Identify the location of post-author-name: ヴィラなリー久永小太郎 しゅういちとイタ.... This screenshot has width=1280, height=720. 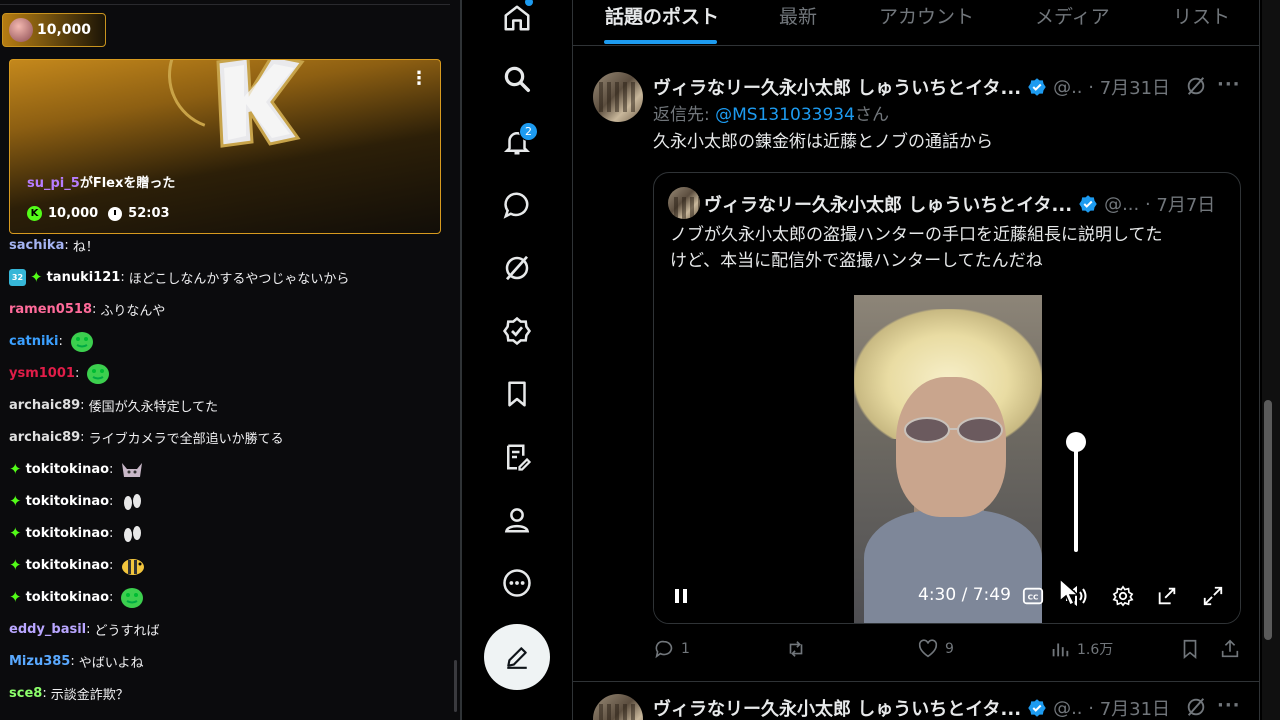
(837, 87).